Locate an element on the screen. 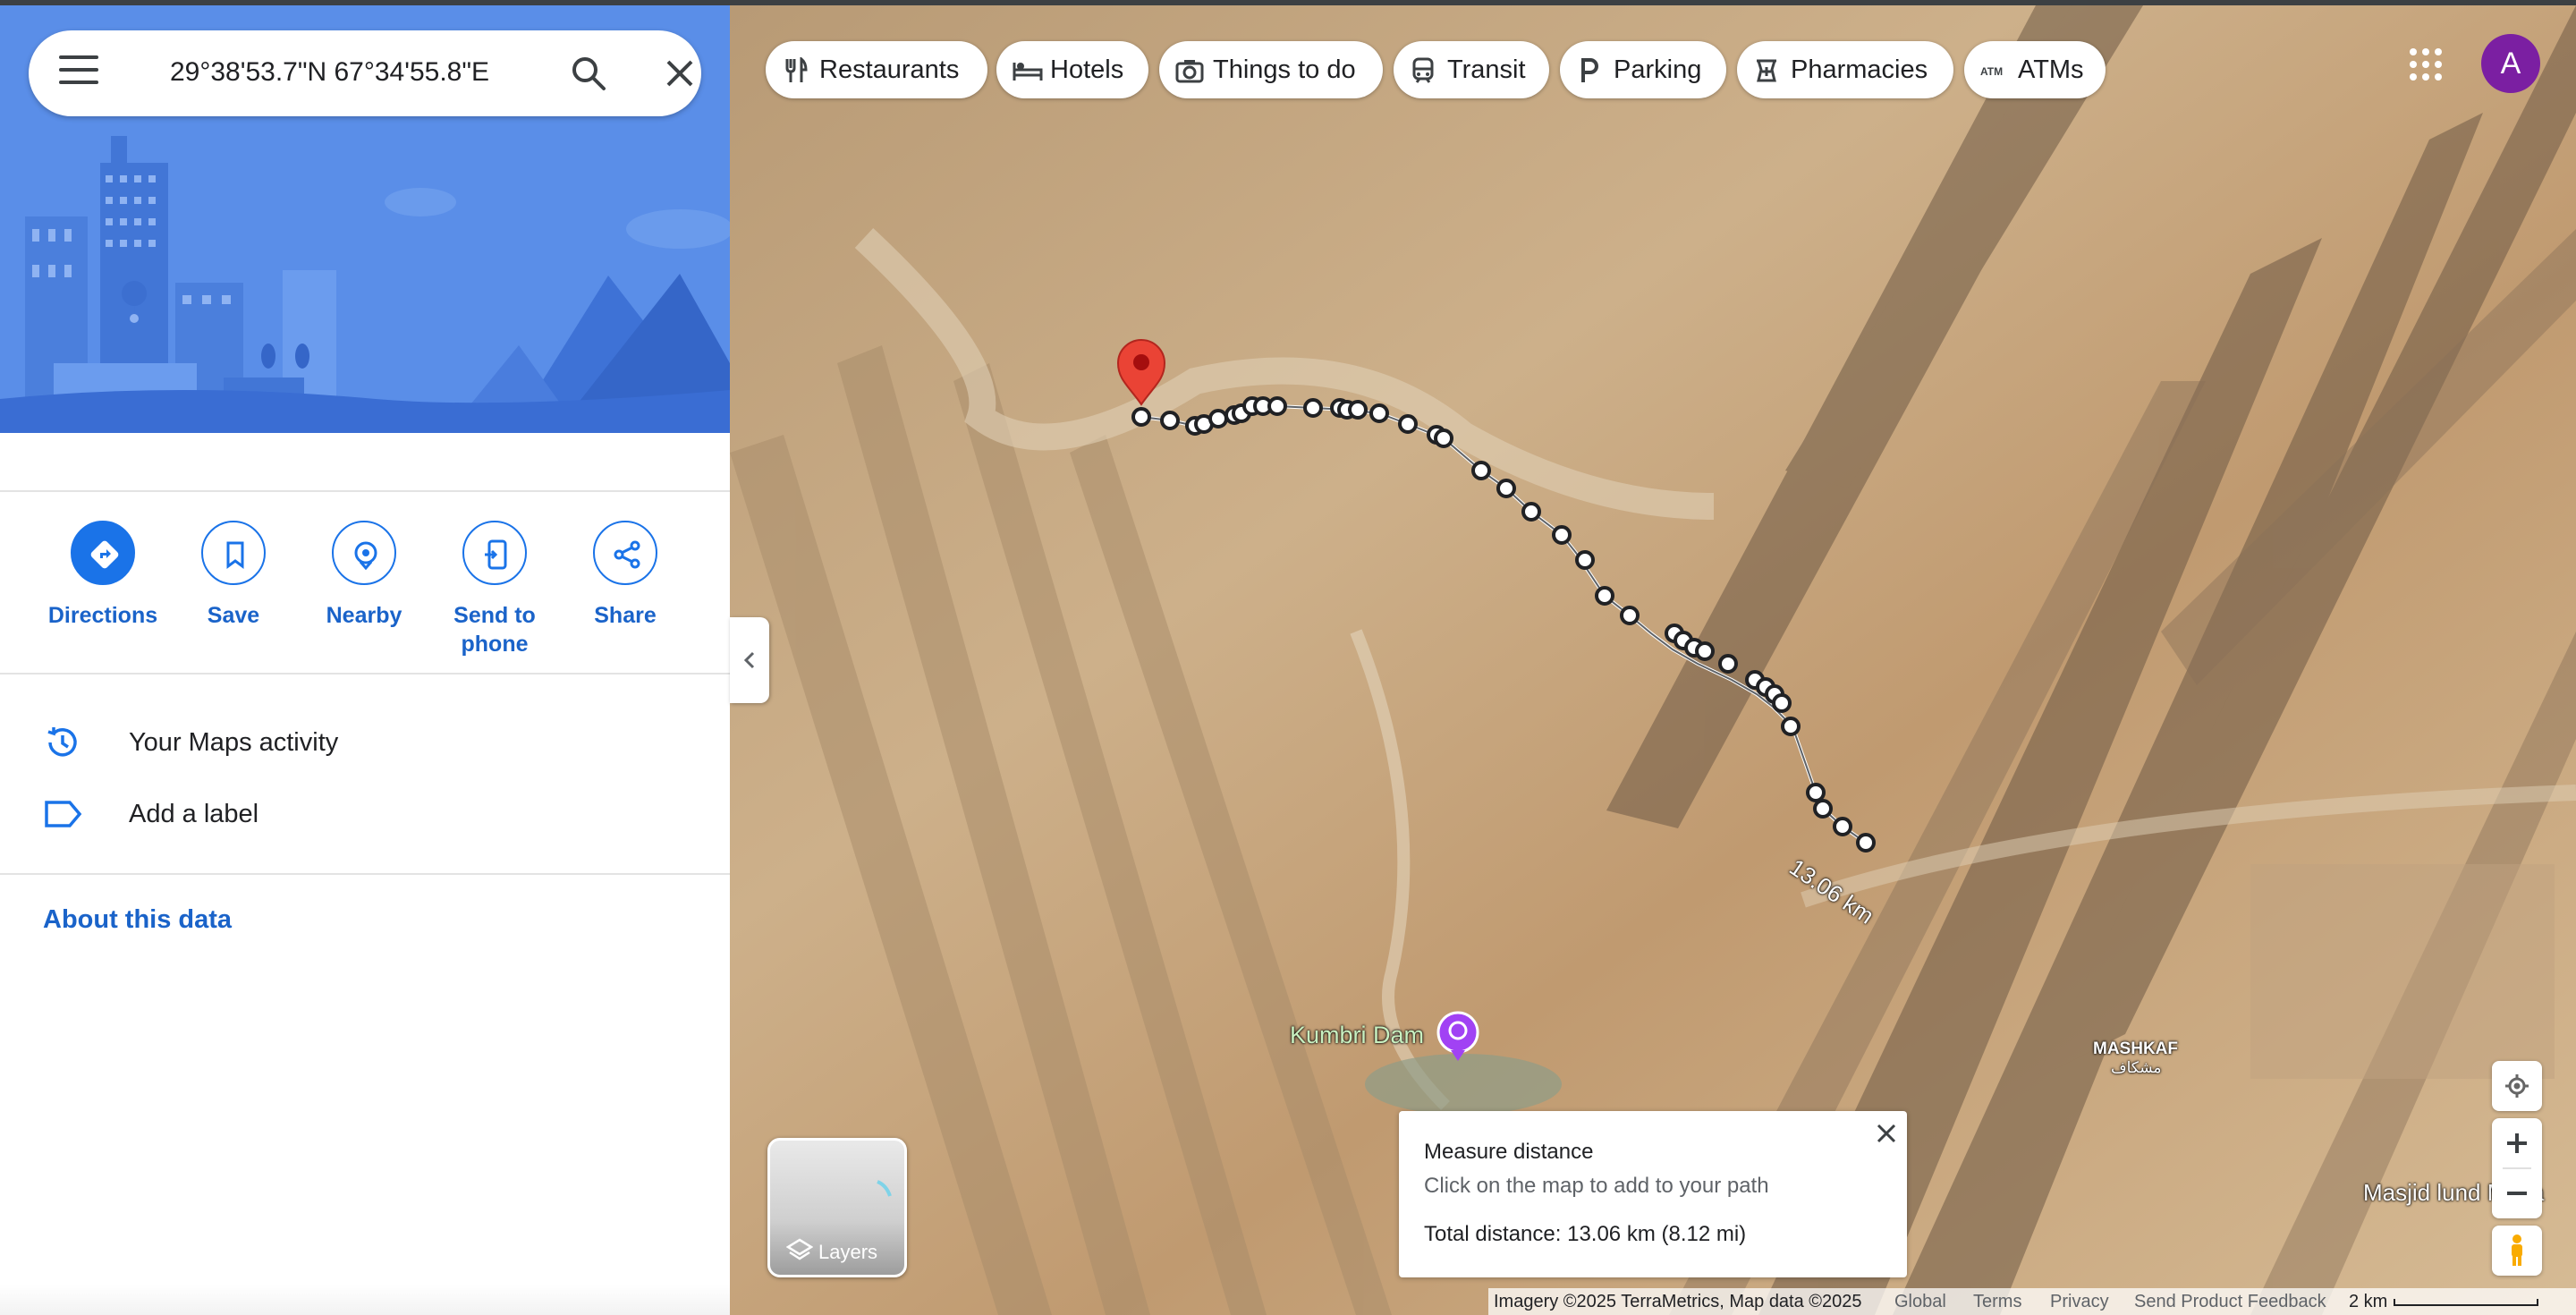  layers-icon is located at coordinates (799, 1249).